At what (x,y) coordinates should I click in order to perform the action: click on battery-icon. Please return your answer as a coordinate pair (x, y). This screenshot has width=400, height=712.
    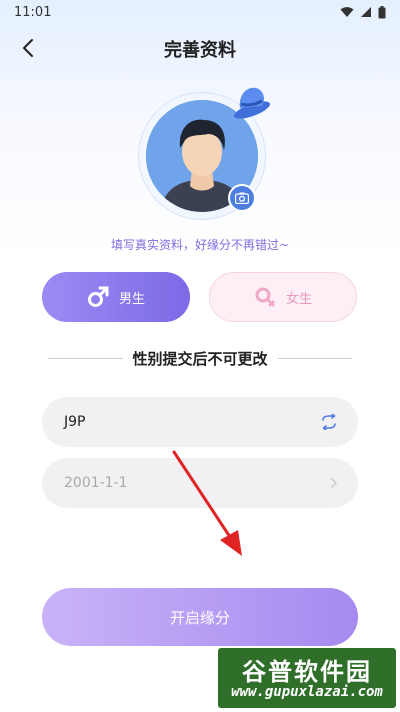
    Looking at the image, I should click on (382, 11).